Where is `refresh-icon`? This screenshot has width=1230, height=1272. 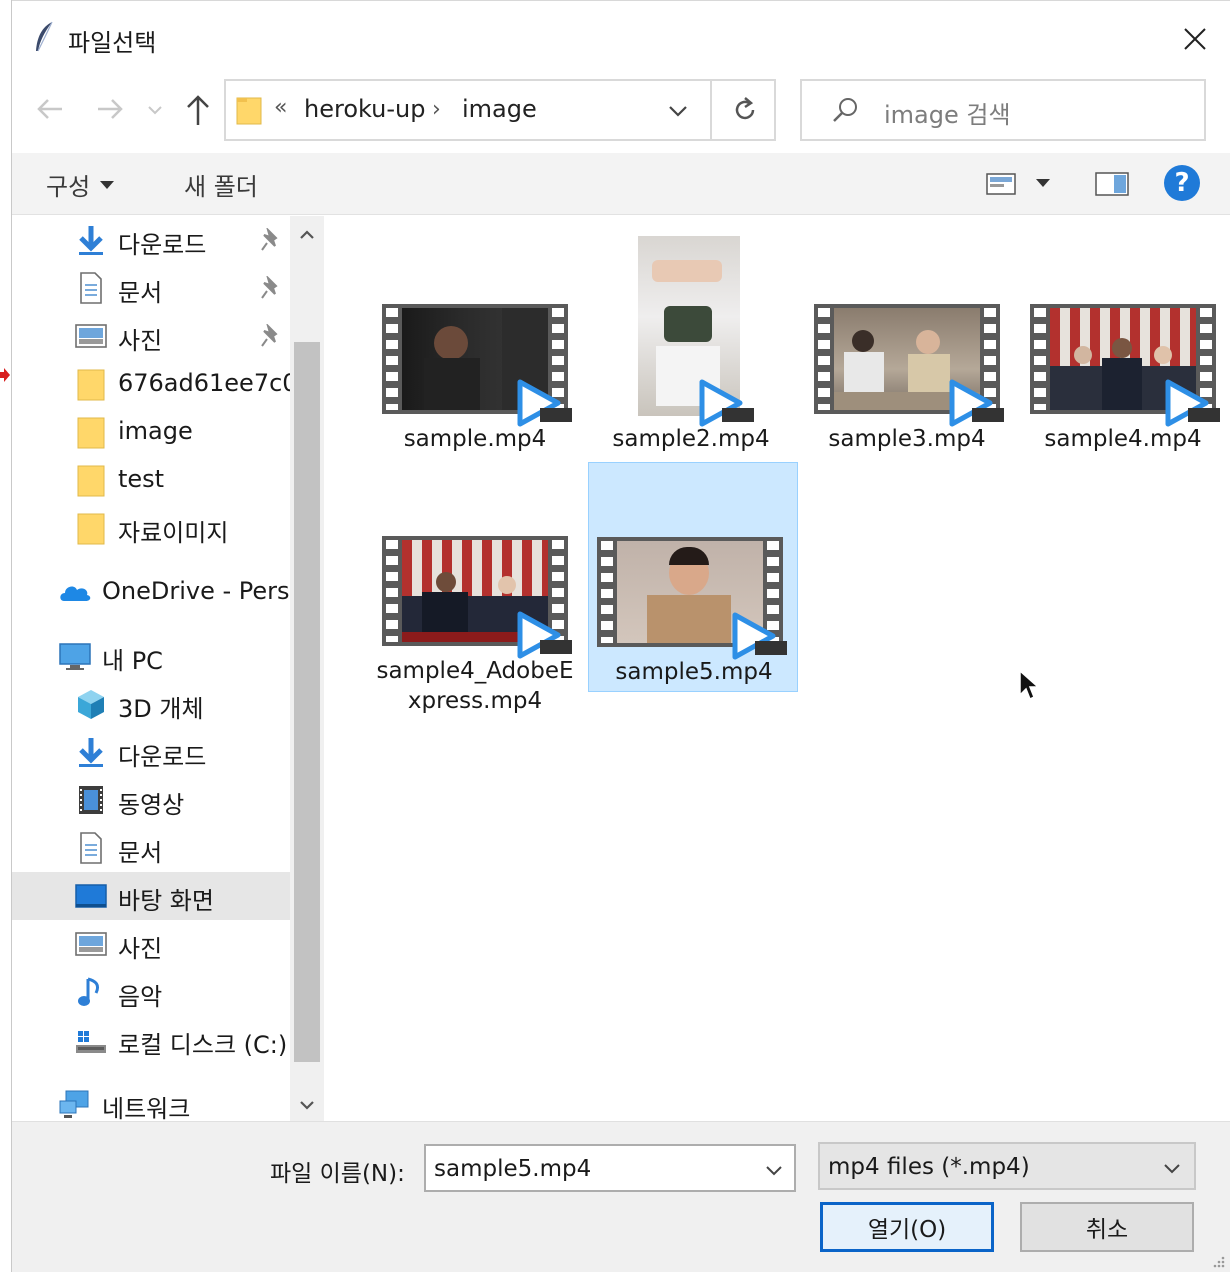
refresh-icon is located at coordinates (745, 110).